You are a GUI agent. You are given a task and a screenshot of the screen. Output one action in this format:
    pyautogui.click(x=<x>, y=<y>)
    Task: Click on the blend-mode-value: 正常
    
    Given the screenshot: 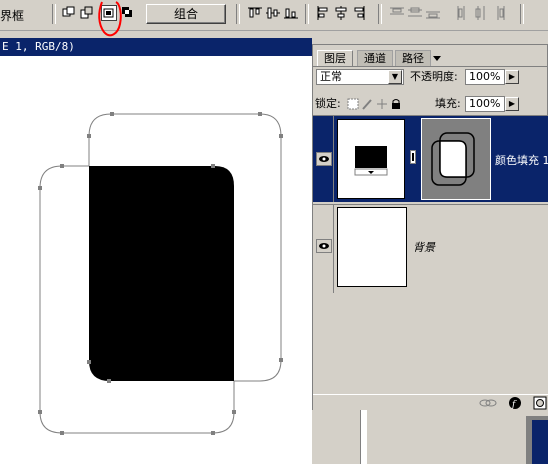 What is the action you would take?
    pyautogui.click(x=331, y=76)
    